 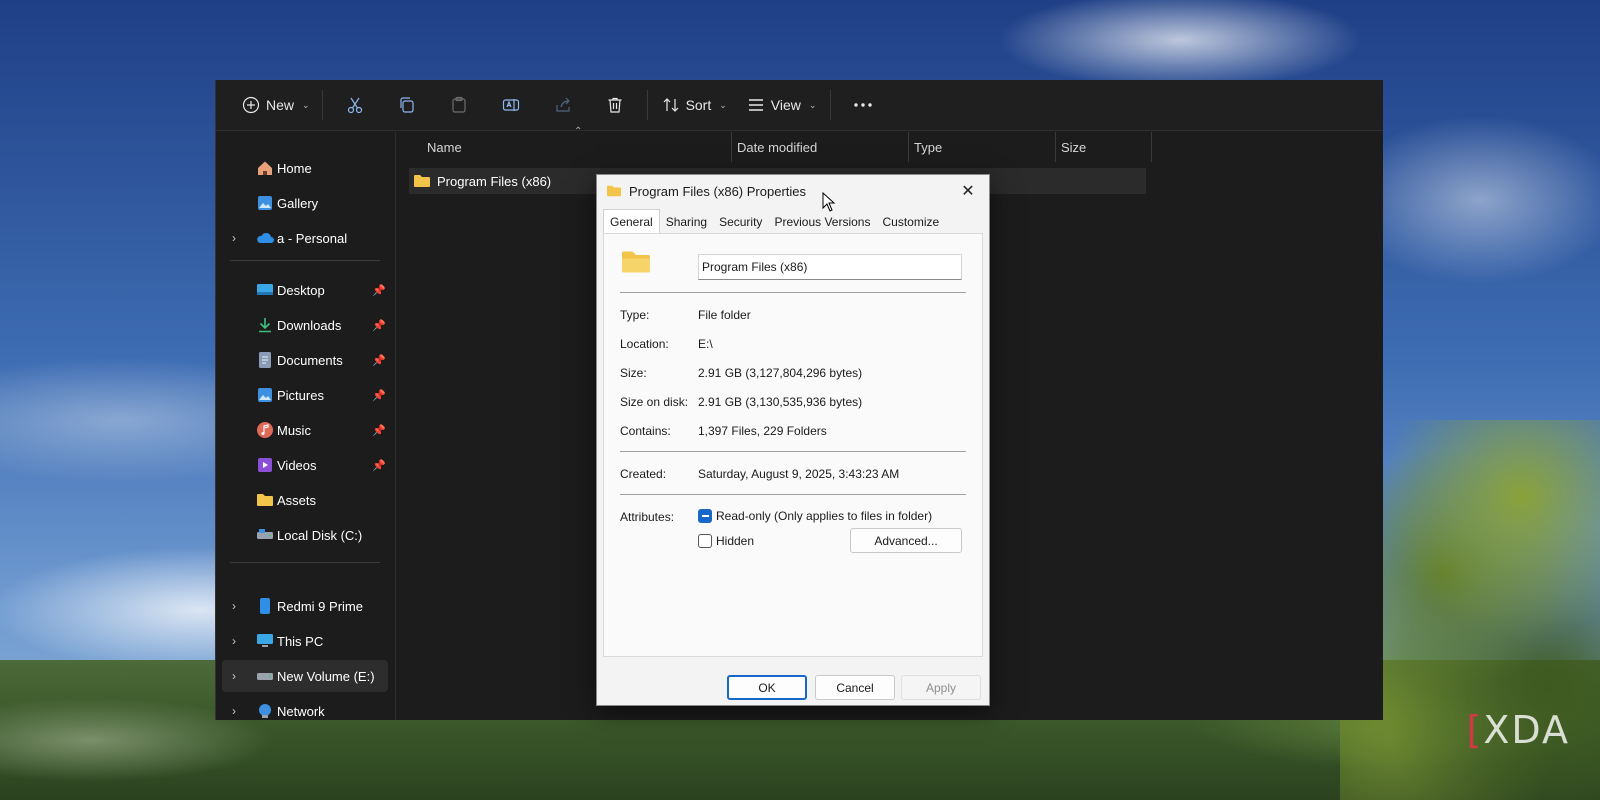 I want to click on sidebar-item-this-pc: › This PC, so click(x=305, y=641).